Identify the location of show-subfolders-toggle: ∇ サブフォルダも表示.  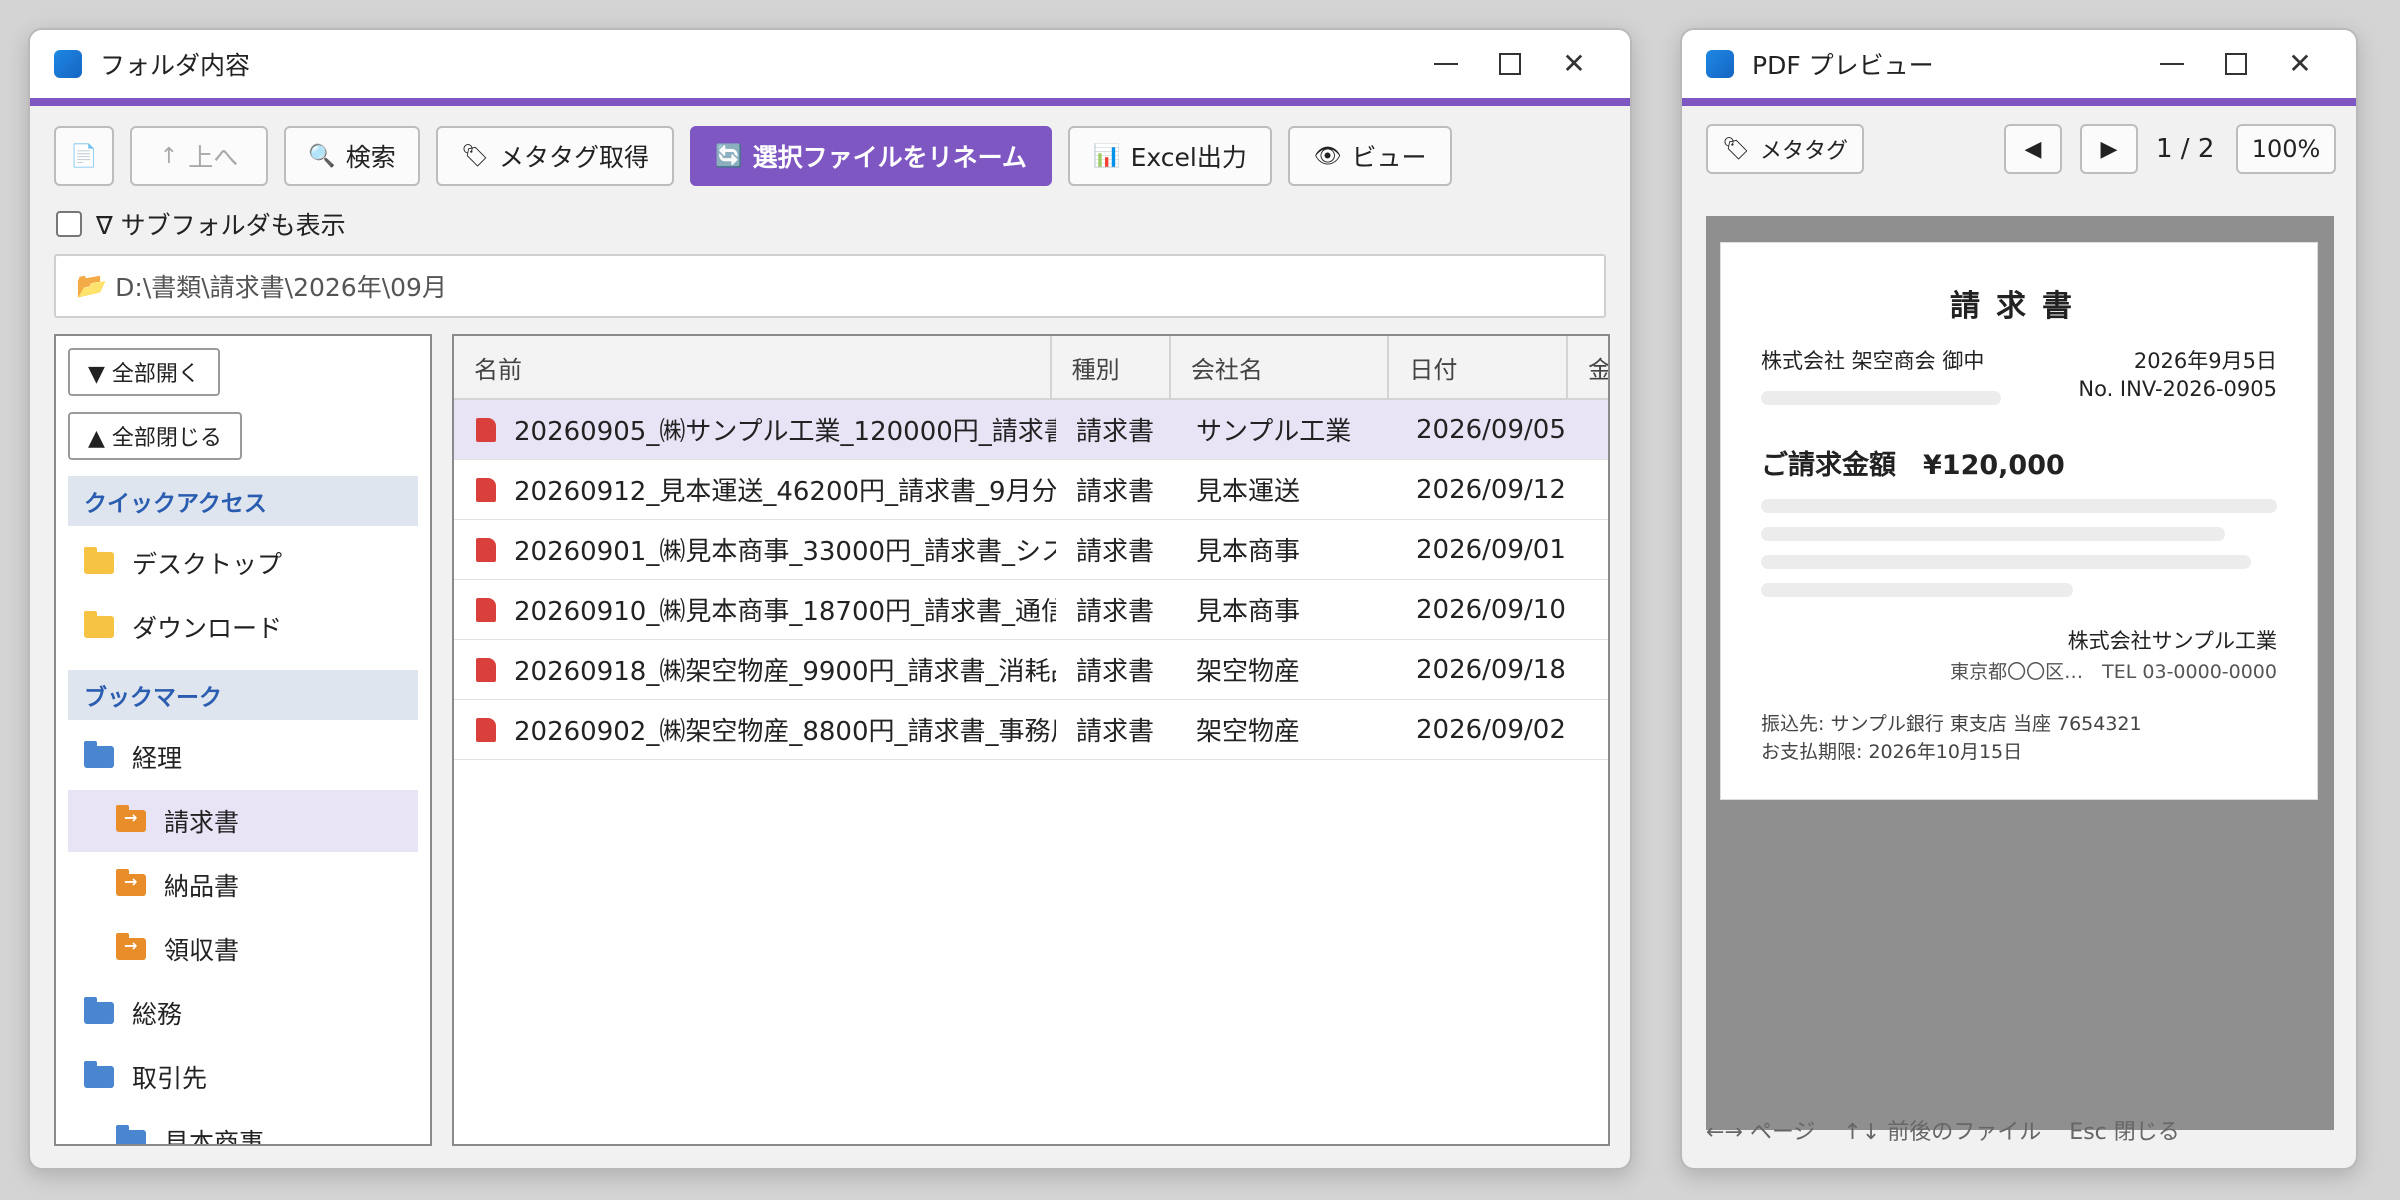
(201, 224).